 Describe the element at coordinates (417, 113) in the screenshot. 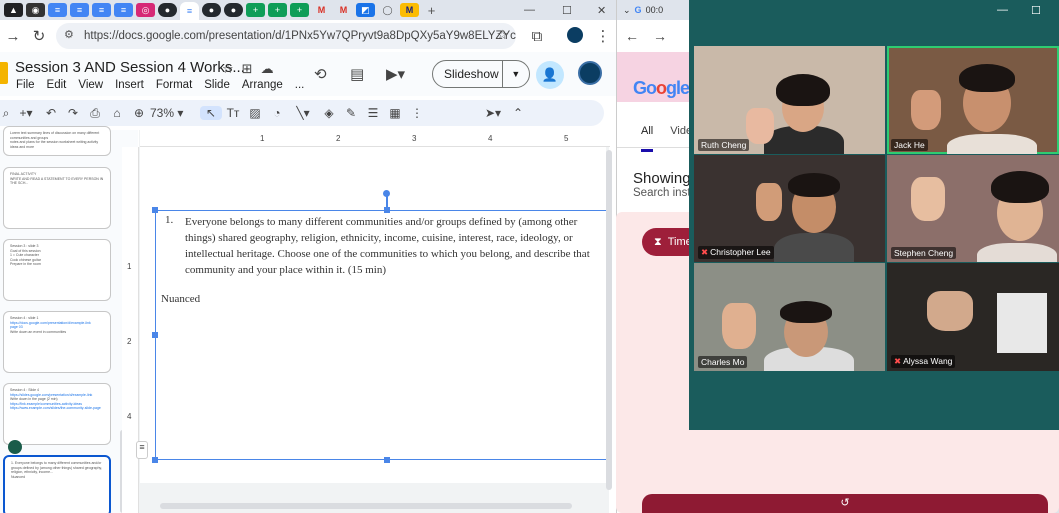

I see `more-options-icon: ⋮` at that location.